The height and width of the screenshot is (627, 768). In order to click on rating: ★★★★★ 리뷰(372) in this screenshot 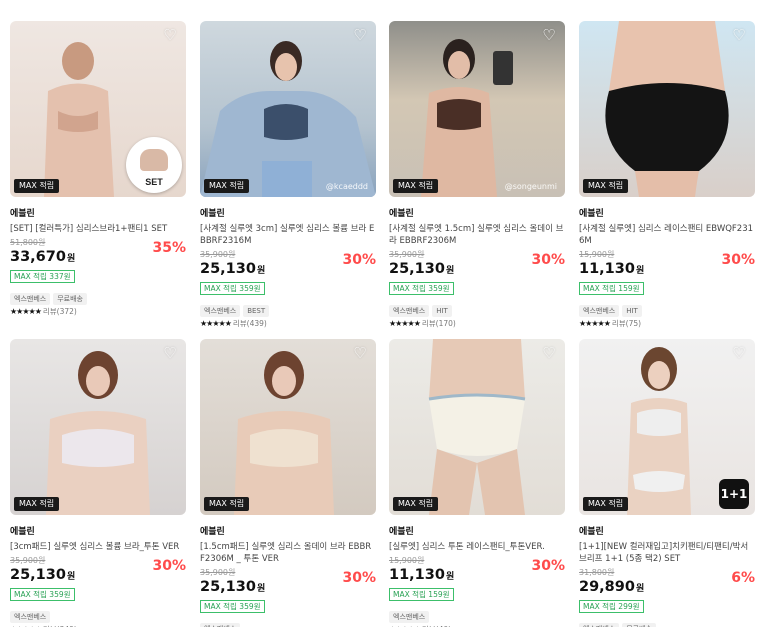, I will do `click(98, 311)`.